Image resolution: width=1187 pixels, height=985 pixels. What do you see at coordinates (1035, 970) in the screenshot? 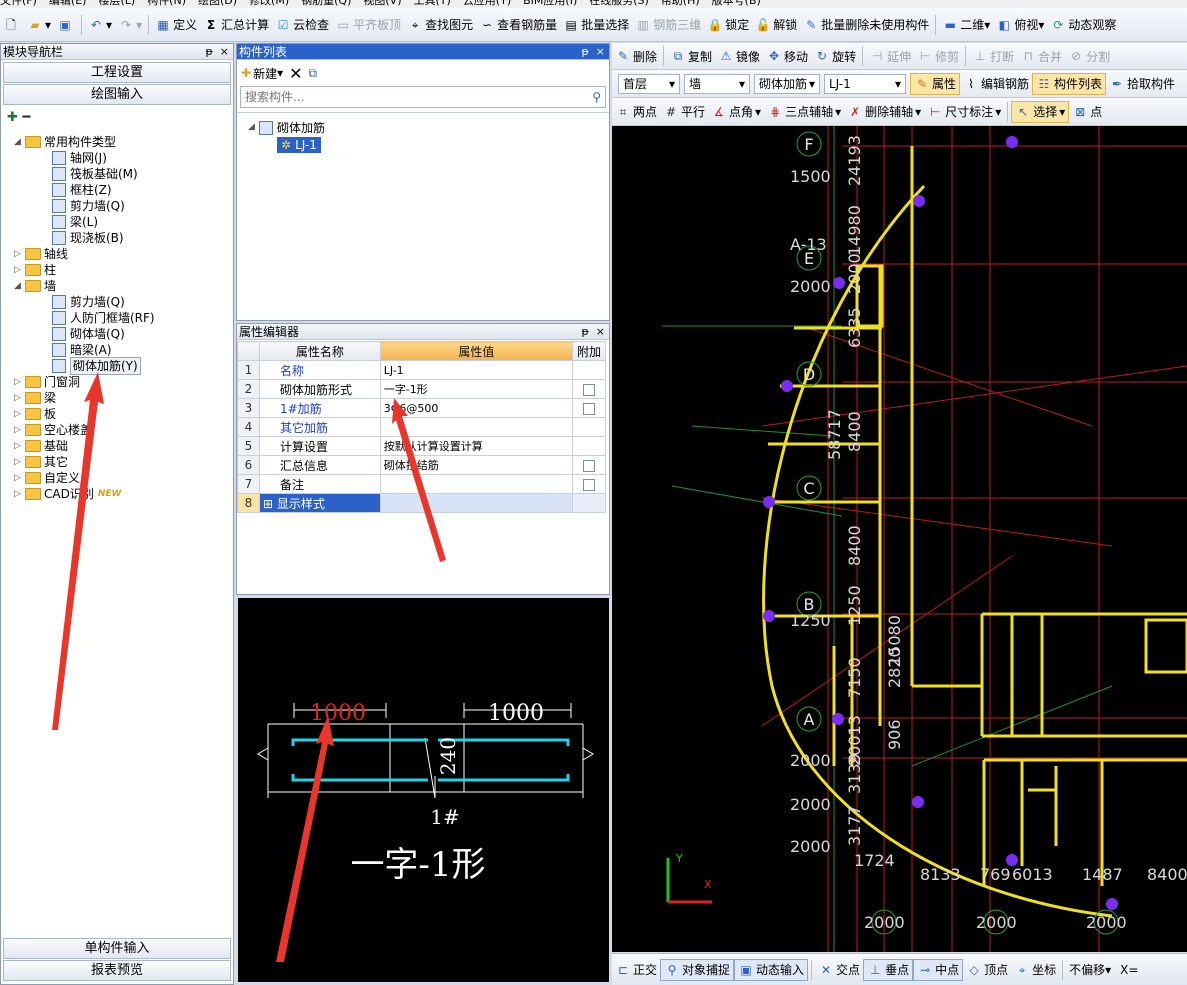
I see `coordinate-toggle: ⌖ 坐标` at bounding box center [1035, 970].